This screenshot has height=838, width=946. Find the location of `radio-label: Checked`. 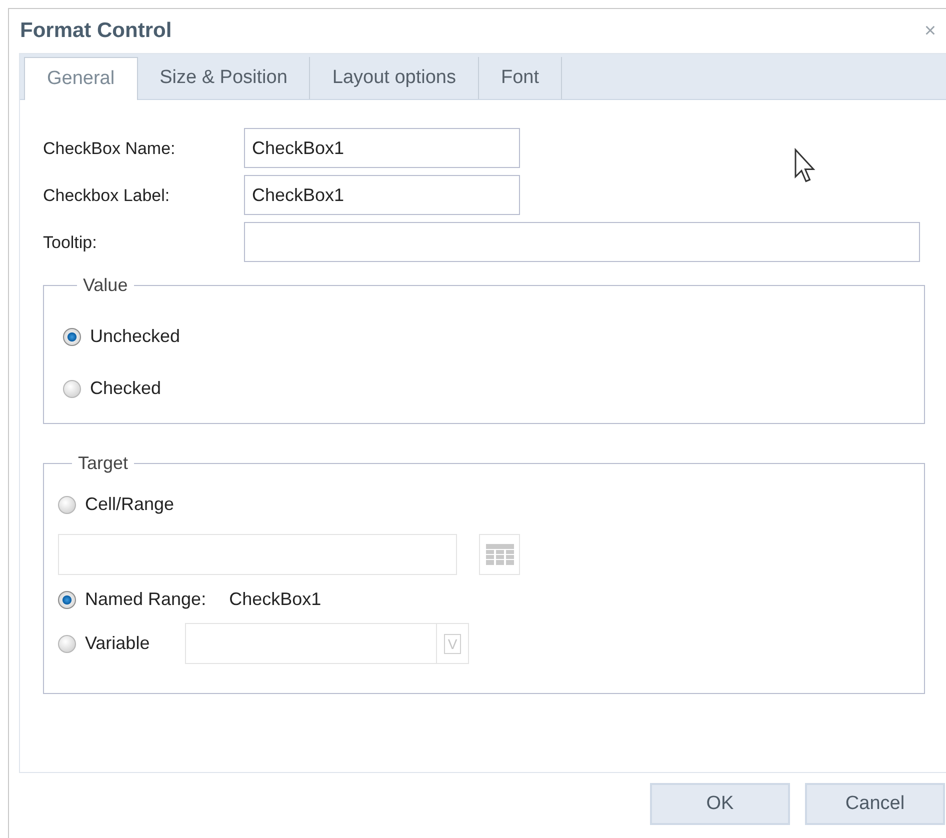

radio-label: Checked is located at coordinates (126, 388).